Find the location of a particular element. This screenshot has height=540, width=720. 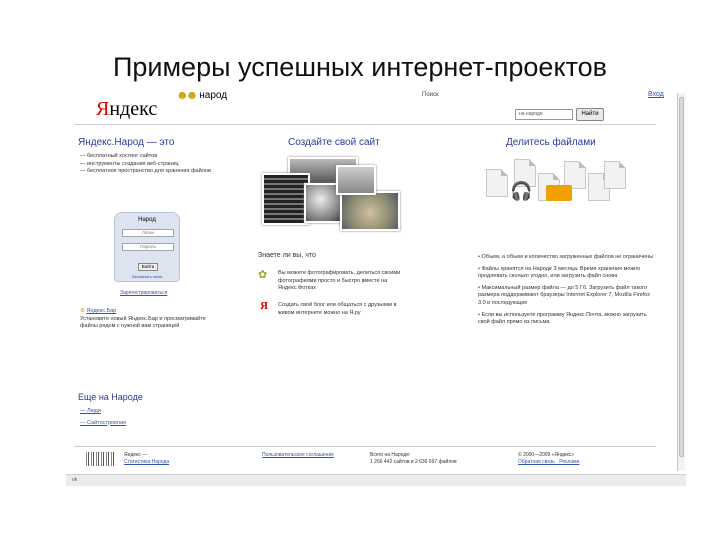

yandex-logo: Яндекс is located at coordinates (126, 109).